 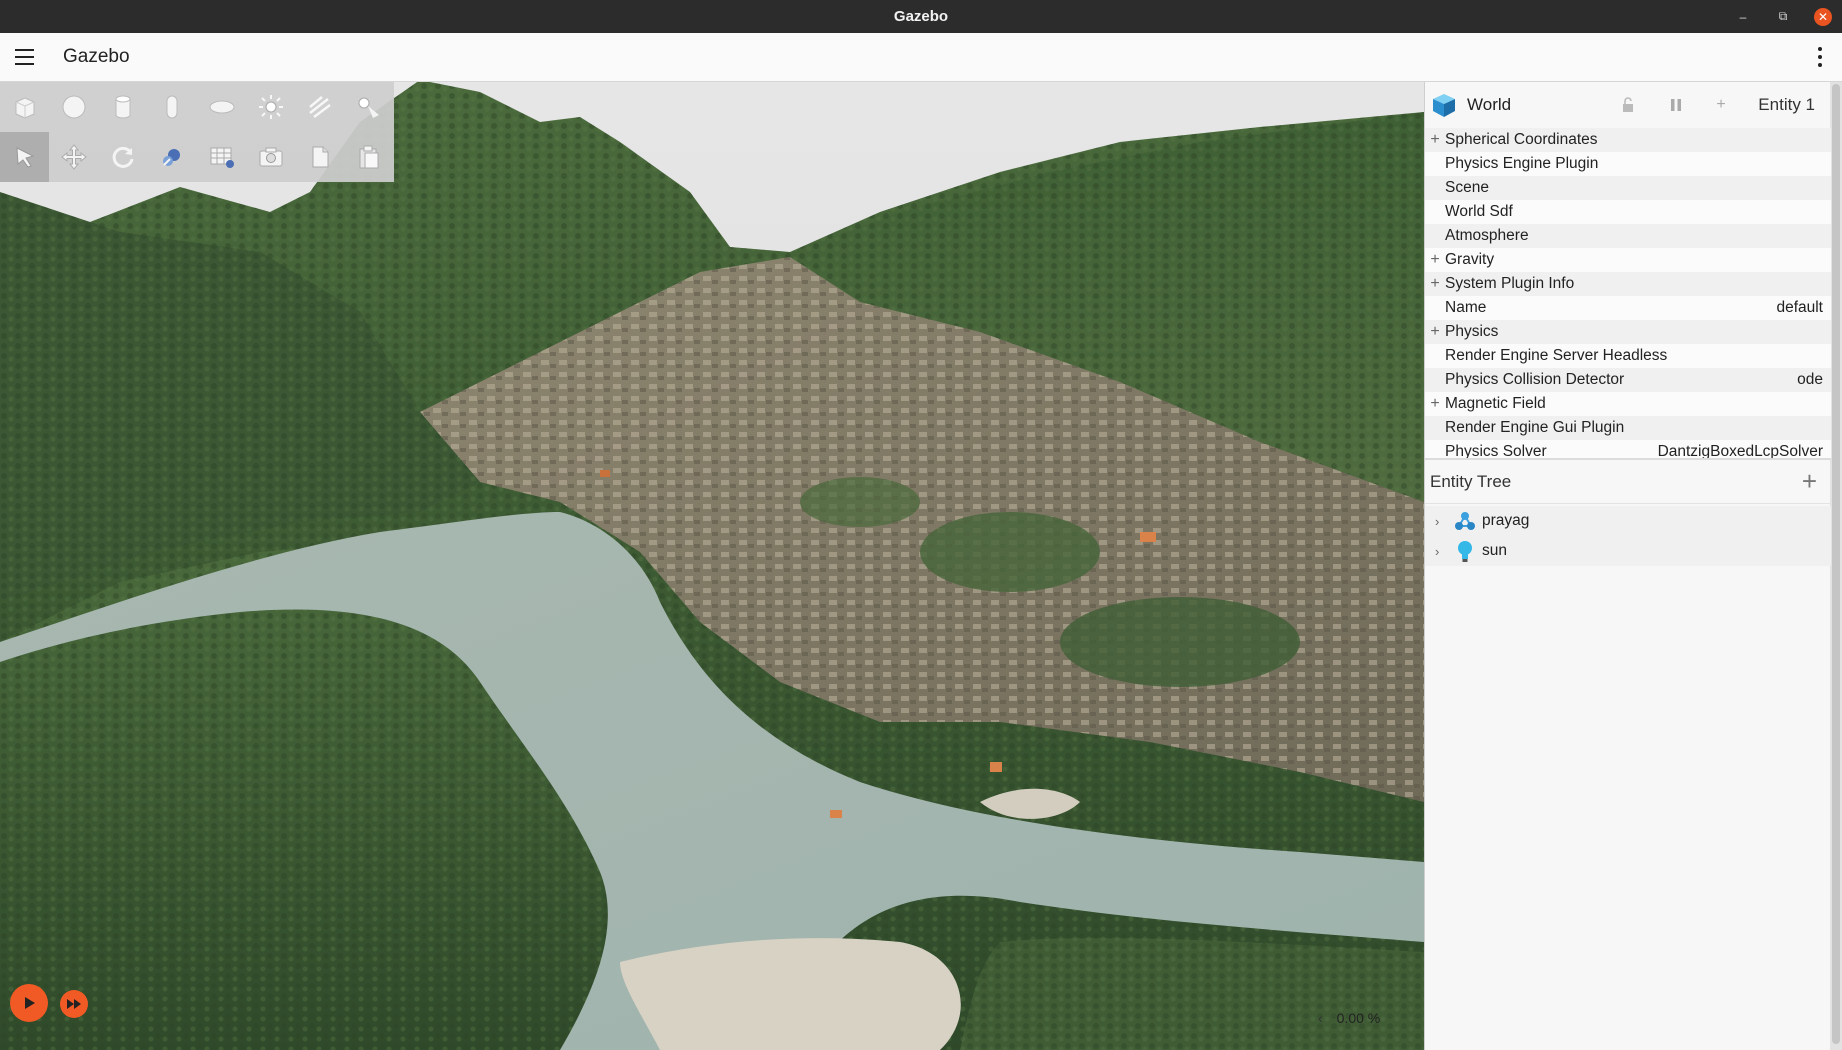 I want to click on property-label: Render Engine Gui Plugin, so click(x=1535, y=427).